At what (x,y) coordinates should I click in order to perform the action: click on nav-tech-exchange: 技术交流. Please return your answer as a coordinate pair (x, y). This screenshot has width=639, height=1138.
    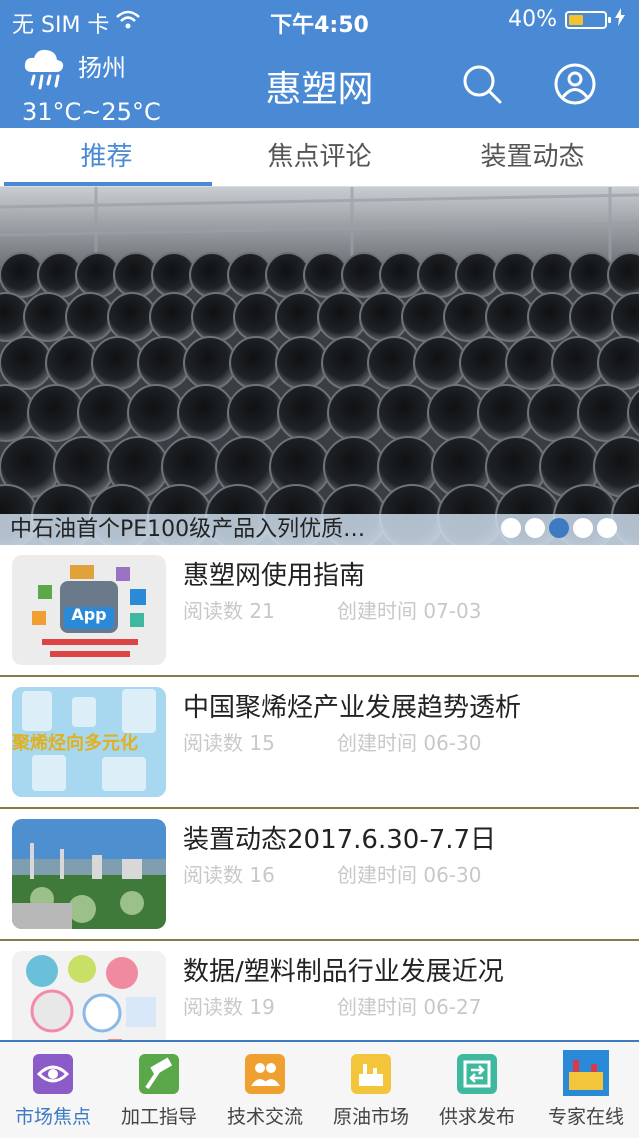
    Looking at the image, I should click on (265, 1090).